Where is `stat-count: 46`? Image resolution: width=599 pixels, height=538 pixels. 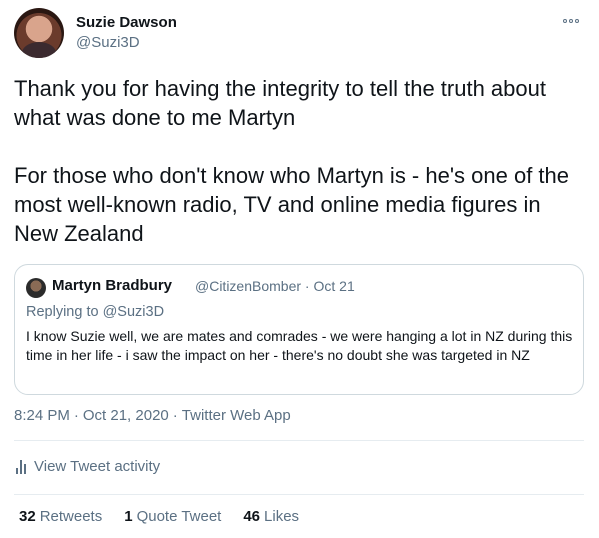
stat-count: 46 is located at coordinates (252, 516).